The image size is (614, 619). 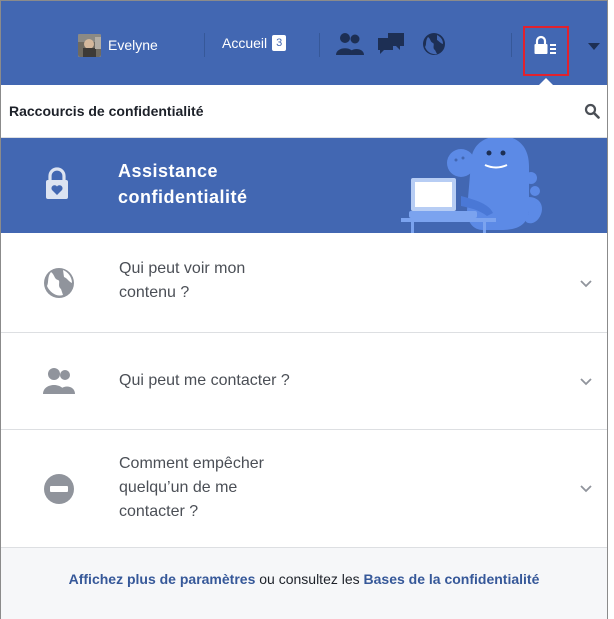 I want to click on home-badge: 3, so click(x=279, y=43).